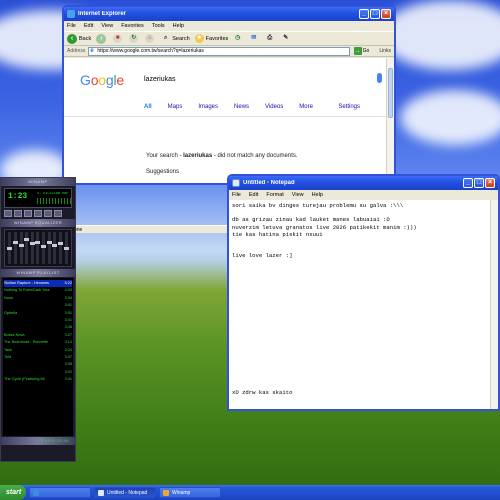  I want to click on notepad-titlebar: Untitled - Notepad _ □ ×, so click(363, 183).